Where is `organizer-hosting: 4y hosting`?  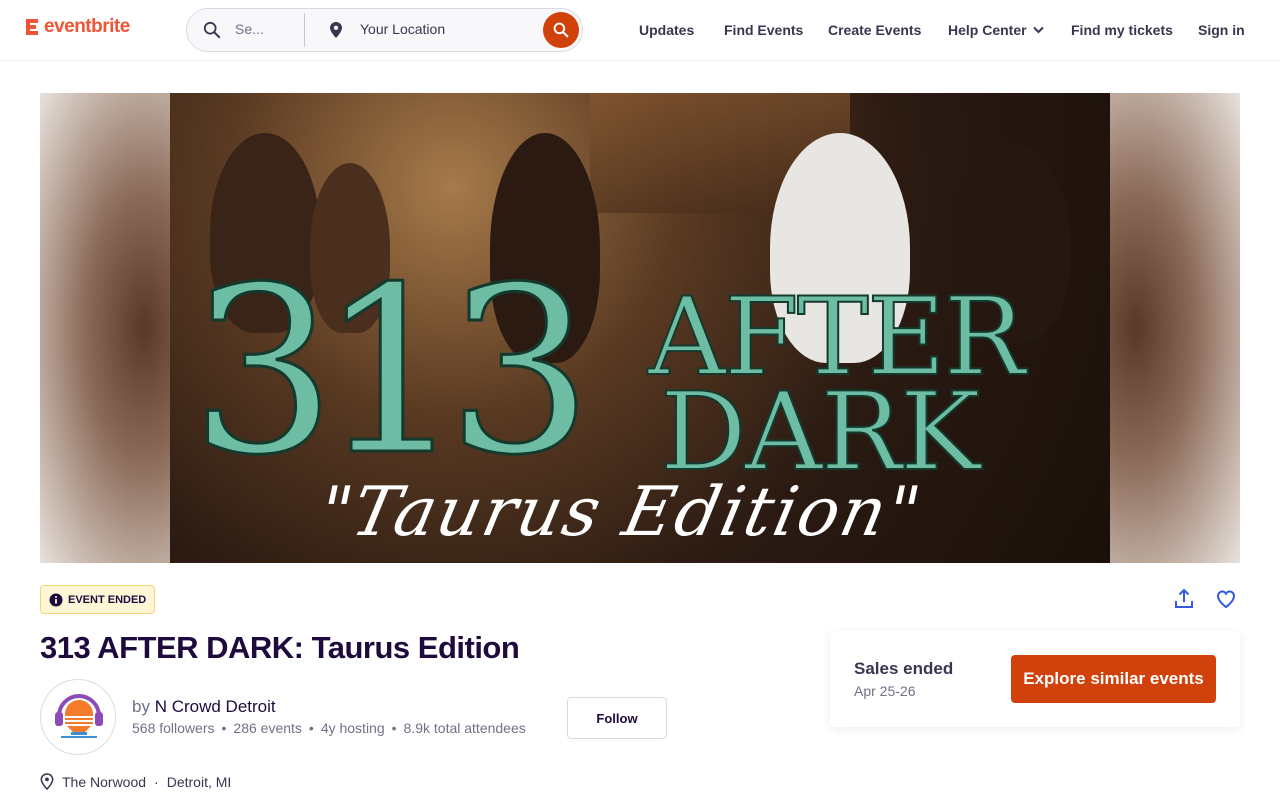
organizer-hosting: 4y hosting is located at coordinates (352, 728).